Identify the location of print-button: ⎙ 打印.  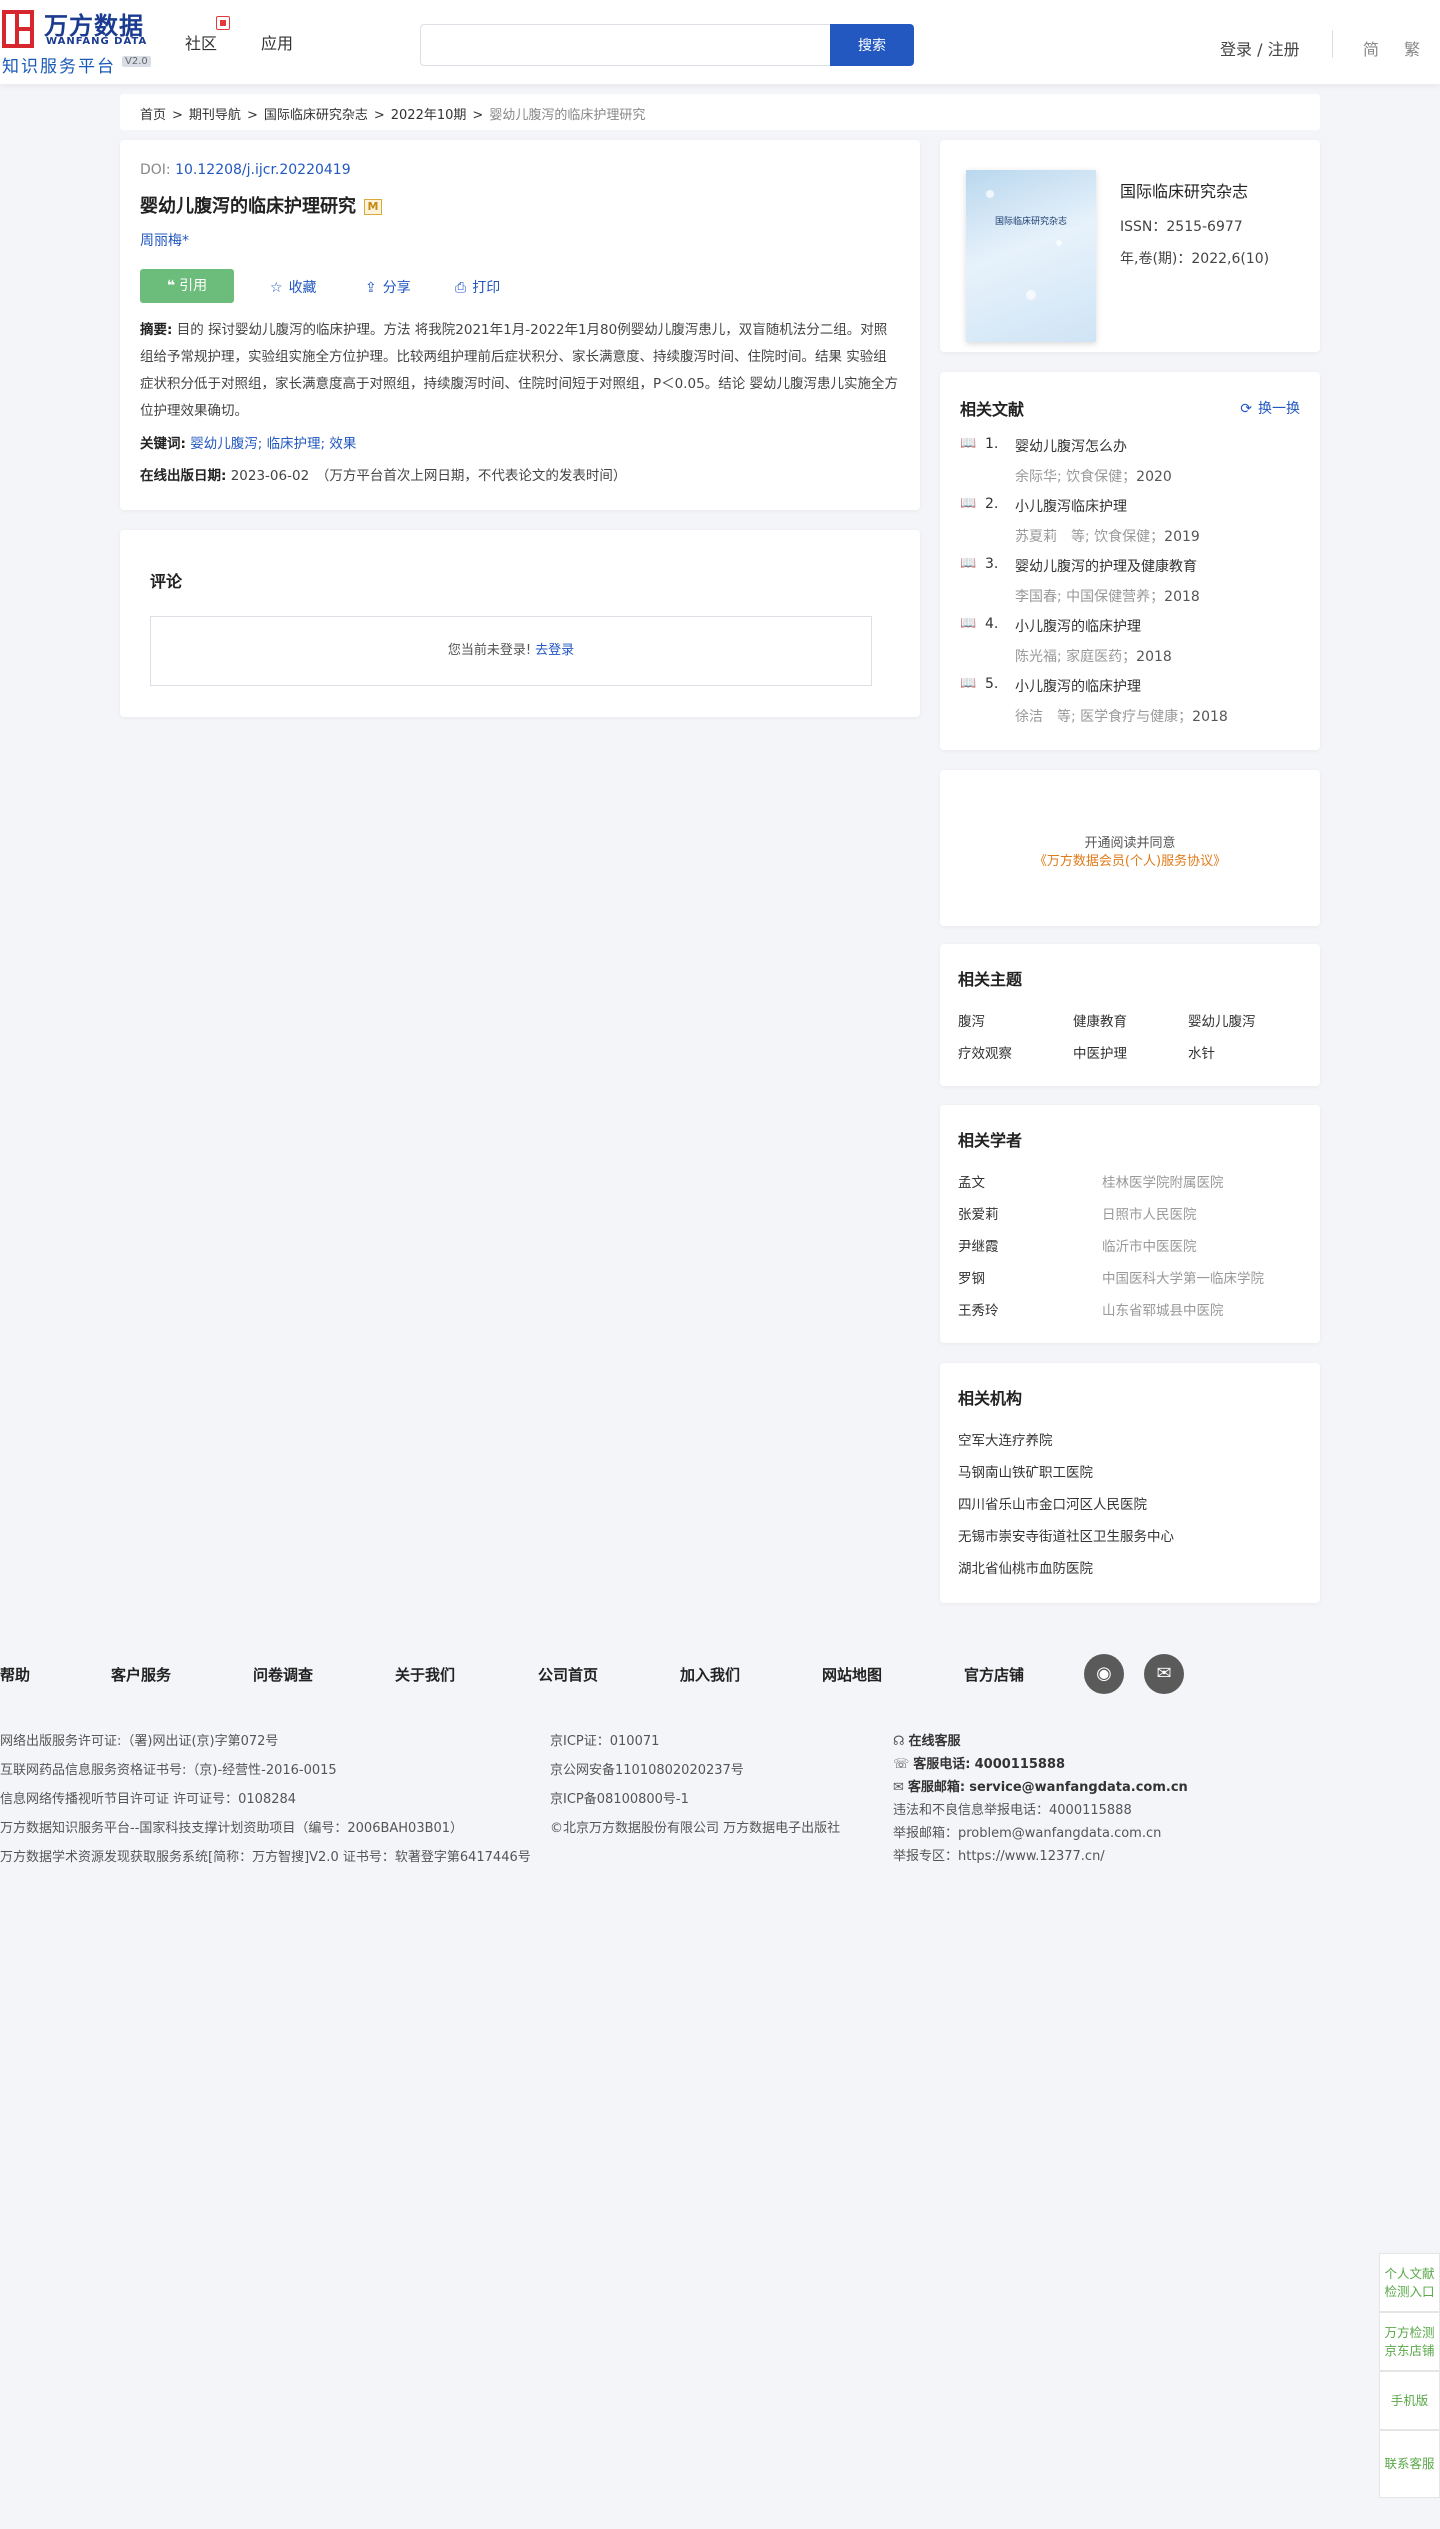
(477, 287).